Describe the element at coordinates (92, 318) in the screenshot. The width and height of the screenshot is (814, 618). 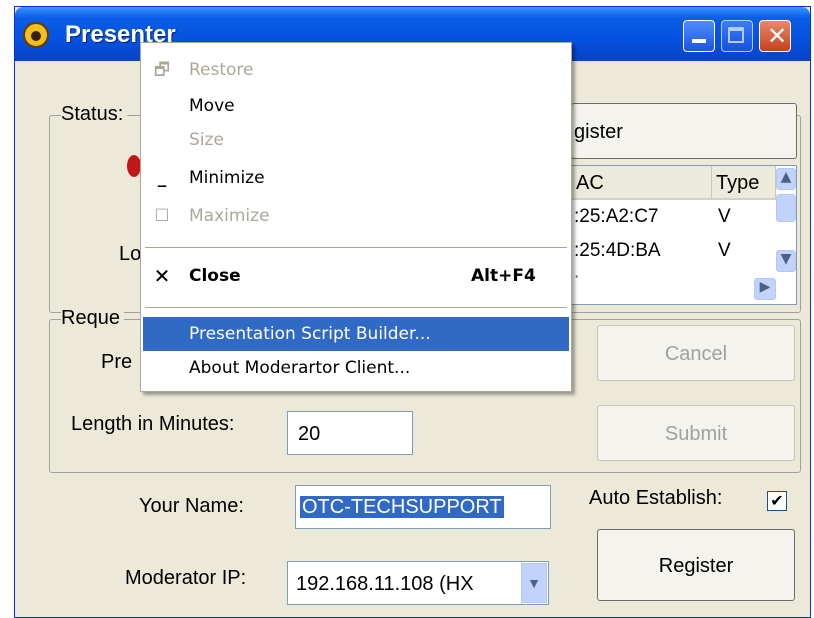
I see `request-group-label: Reque` at that location.